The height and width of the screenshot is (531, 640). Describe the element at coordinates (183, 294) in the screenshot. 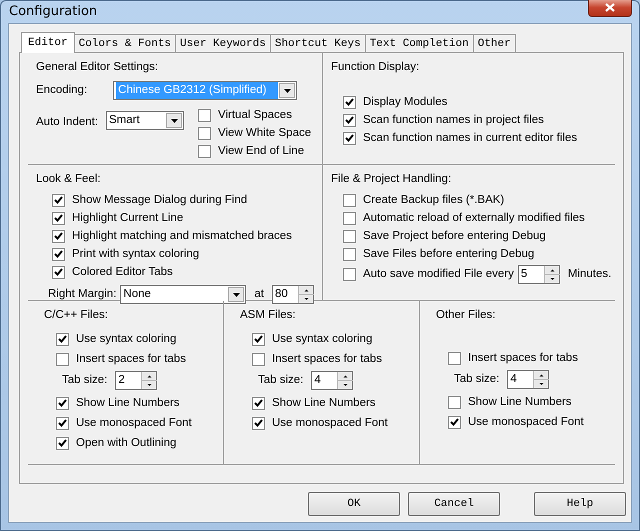

I see `dropdown-field: None` at that location.